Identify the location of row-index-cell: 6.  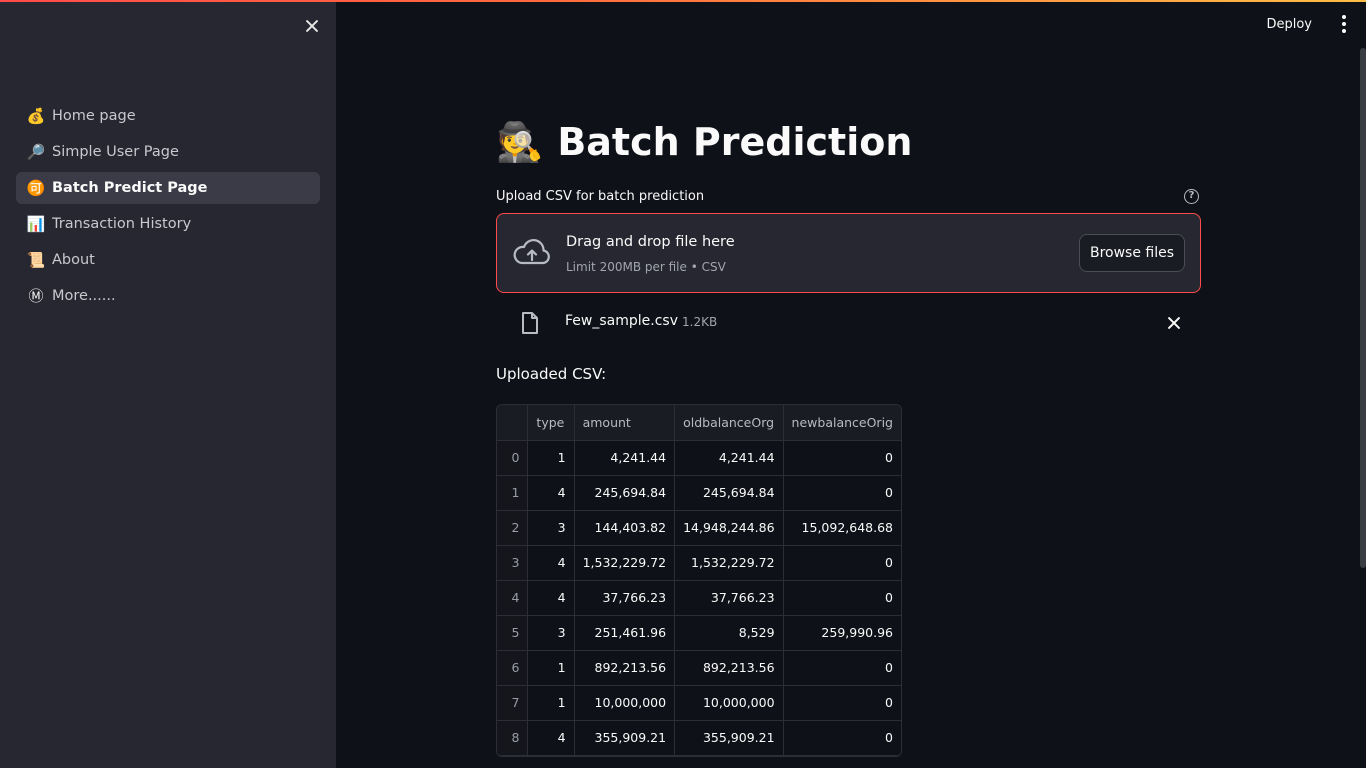
(513, 668).